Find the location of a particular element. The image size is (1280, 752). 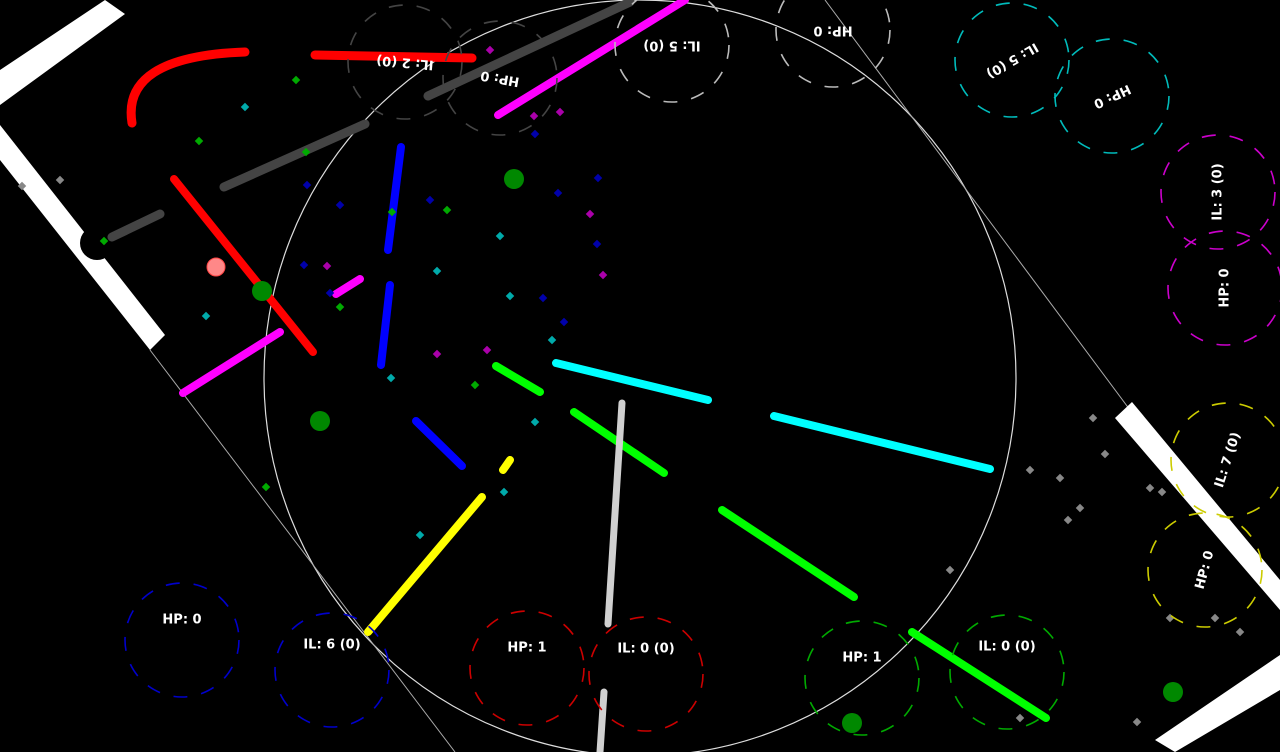

yellow-il-label: IL: 7 (0) is located at coordinates (1228, 459).